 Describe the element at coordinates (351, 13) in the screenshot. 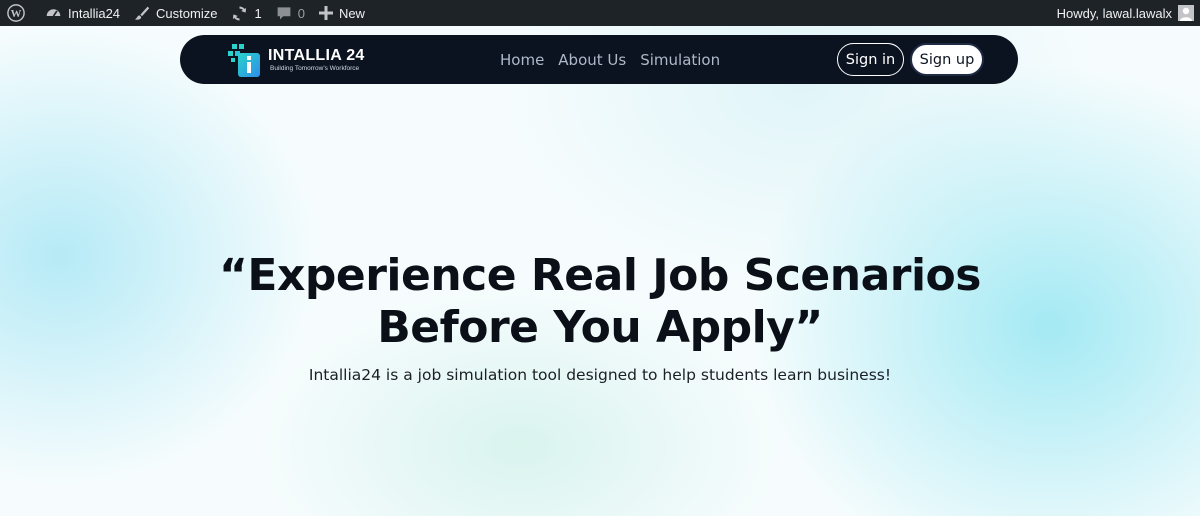

I see `new-label: New` at that location.